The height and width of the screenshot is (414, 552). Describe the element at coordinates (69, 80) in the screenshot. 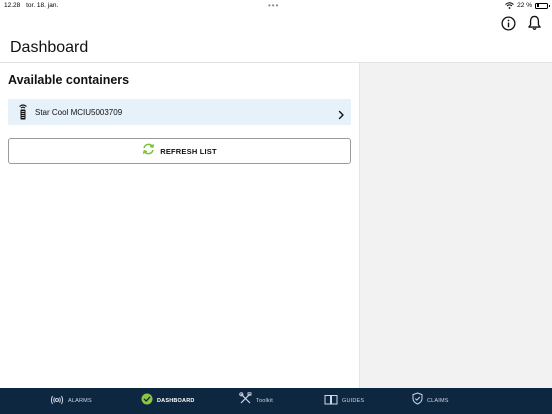

I see `section-title: Available containers` at that location.